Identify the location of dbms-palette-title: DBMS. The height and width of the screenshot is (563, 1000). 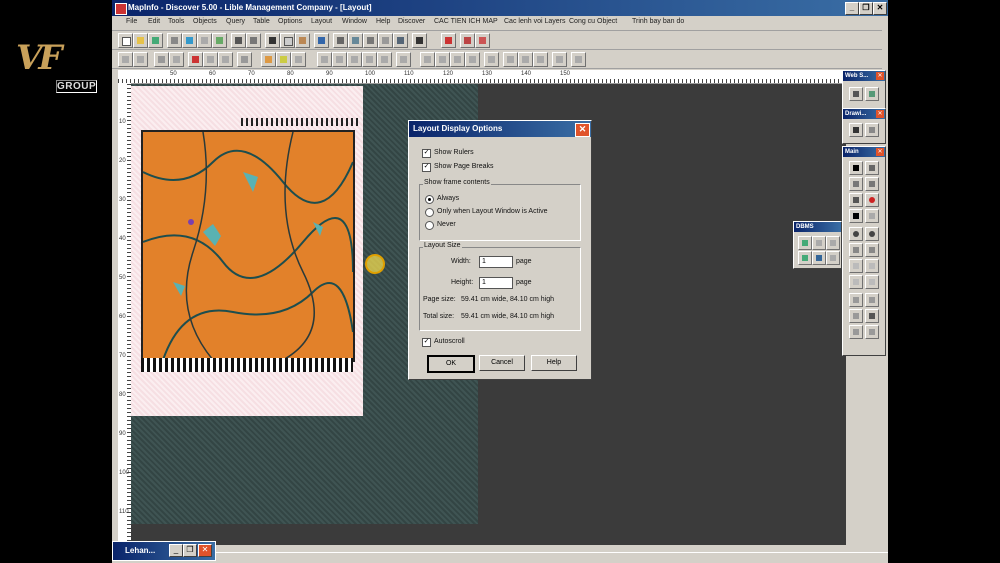
(817, 227).